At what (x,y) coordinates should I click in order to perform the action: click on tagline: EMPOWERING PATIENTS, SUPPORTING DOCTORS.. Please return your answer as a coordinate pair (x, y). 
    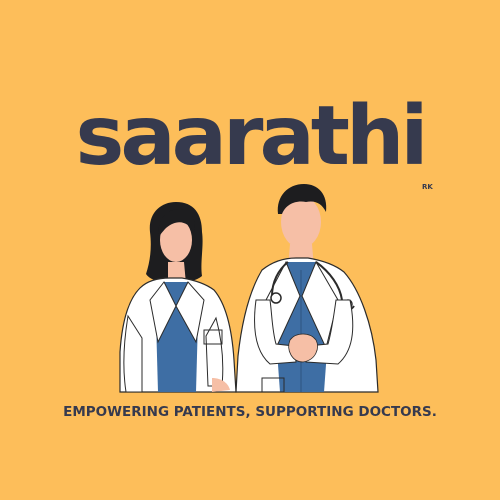
    Looking at the image, I should click on (250, 412).